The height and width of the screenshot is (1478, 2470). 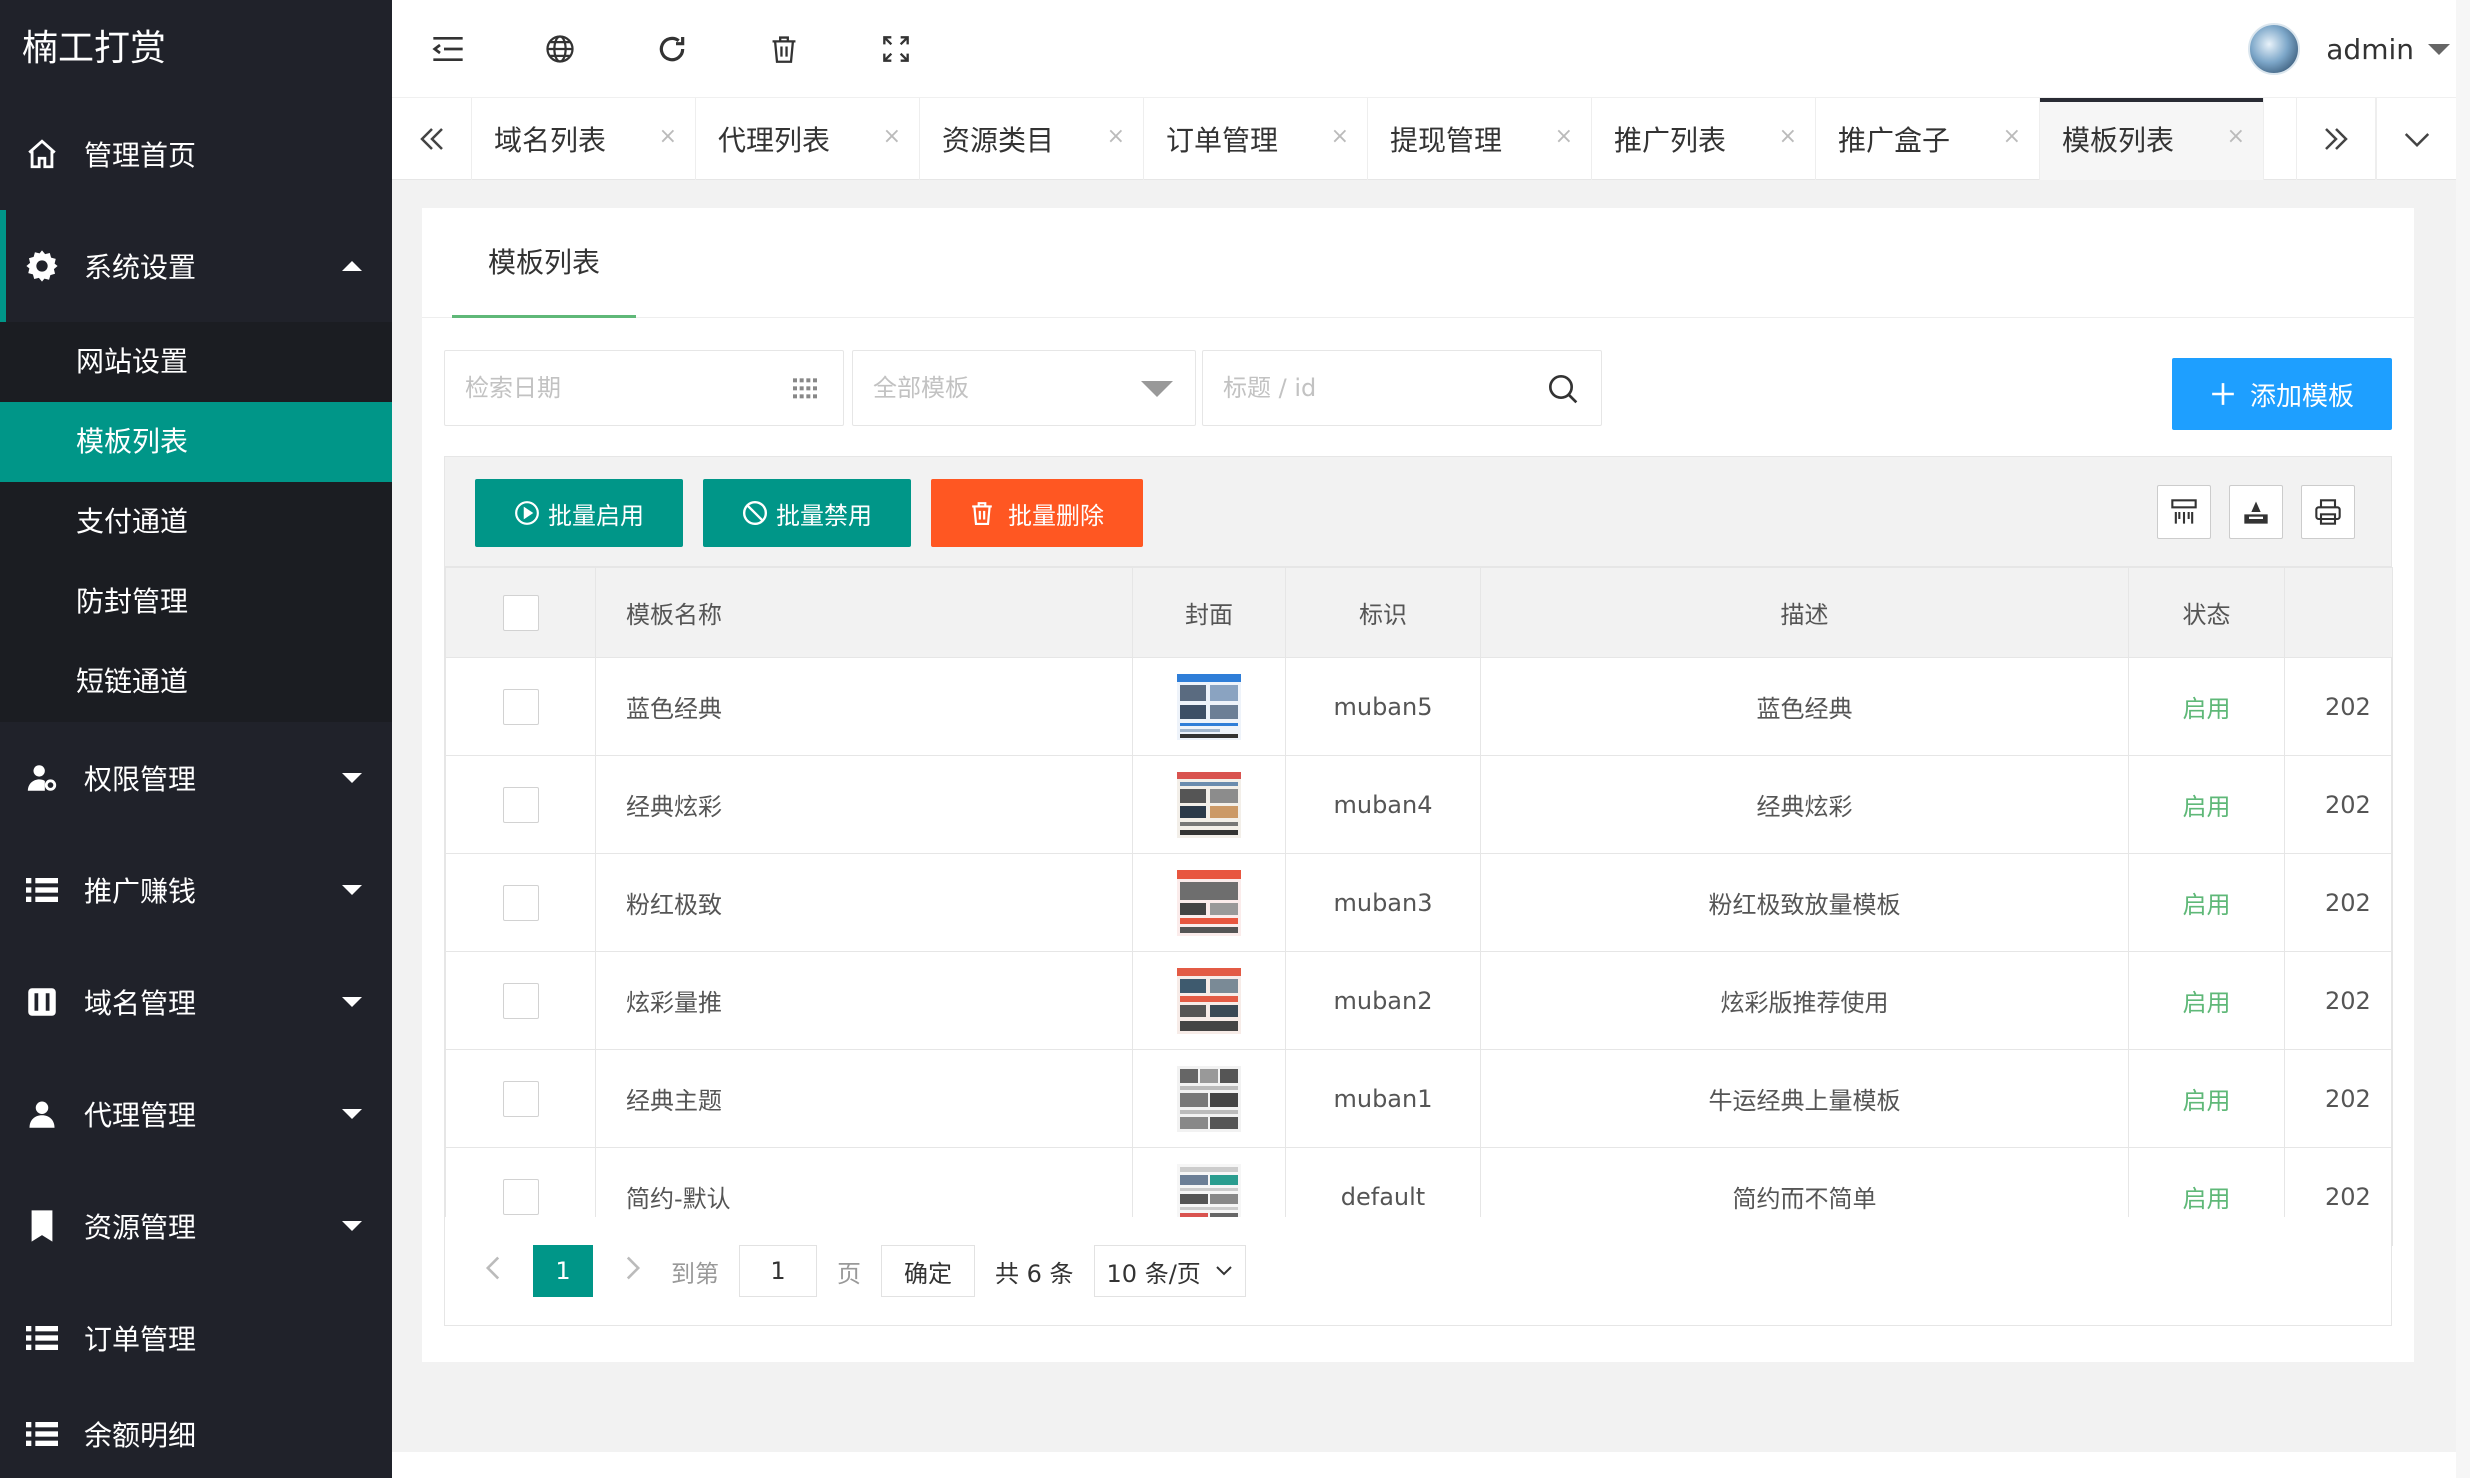 What do you see at coordinates (196, 1114) in the screenshot?
I see `sidebar-item-agents: 代理管理` at bounding box center [196, 1114].